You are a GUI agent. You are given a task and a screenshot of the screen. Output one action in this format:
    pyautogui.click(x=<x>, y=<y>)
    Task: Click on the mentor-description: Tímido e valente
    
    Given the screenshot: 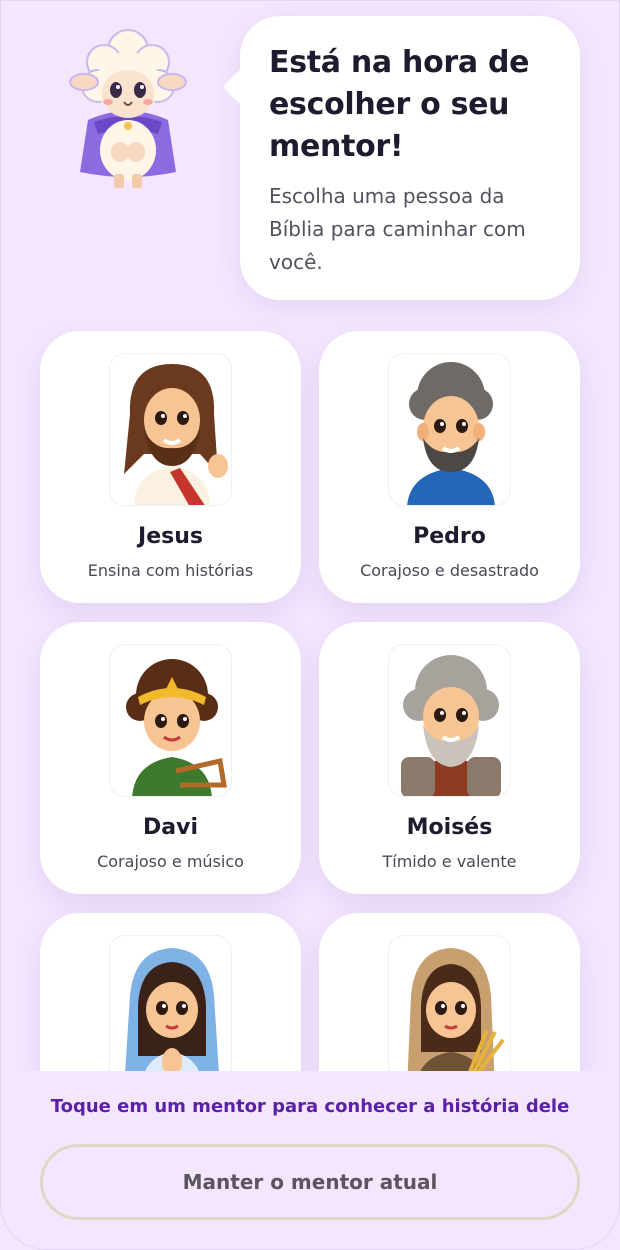 What is the action you would take?
    pyautogui.click(x=449, y=861)
    